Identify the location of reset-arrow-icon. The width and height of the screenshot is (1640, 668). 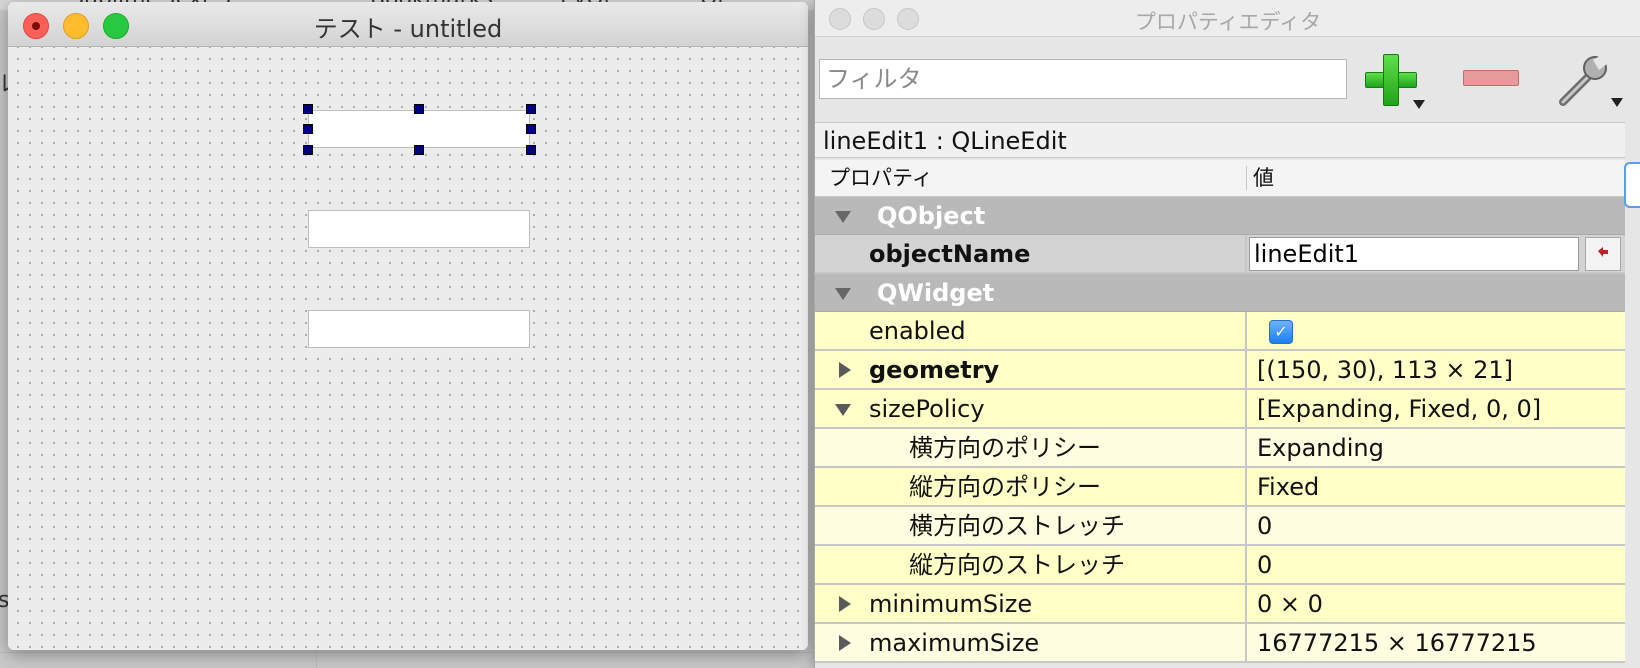
(1603, 252).